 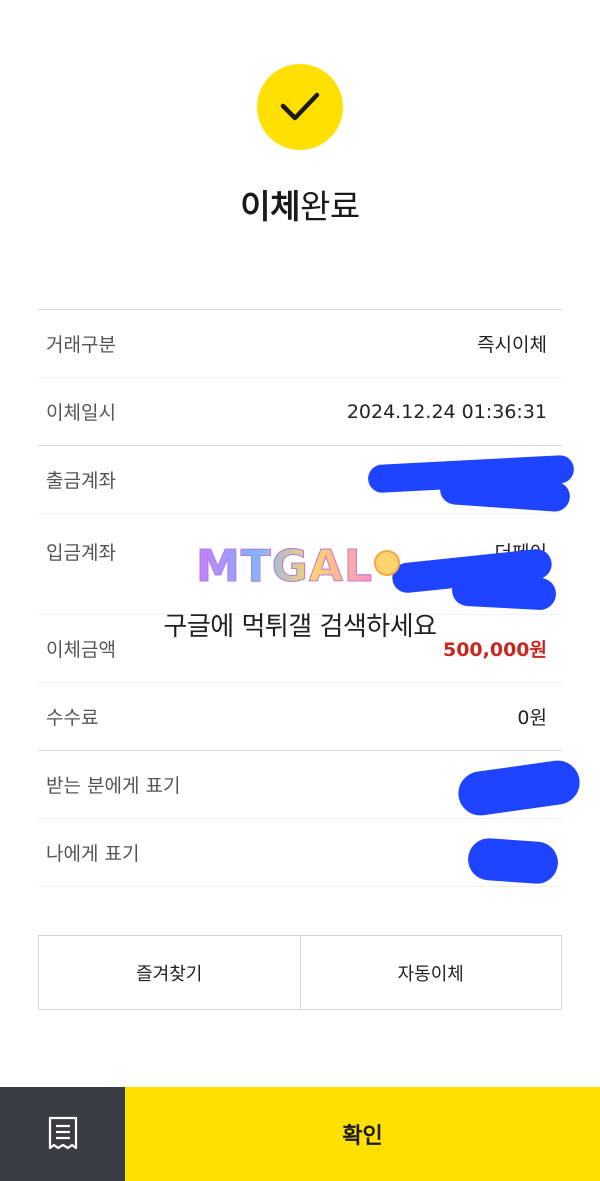 What do you see at coordinates (513, 861) in the screenshot?
I see `redaction-mark` at bounding box center [513, 861].